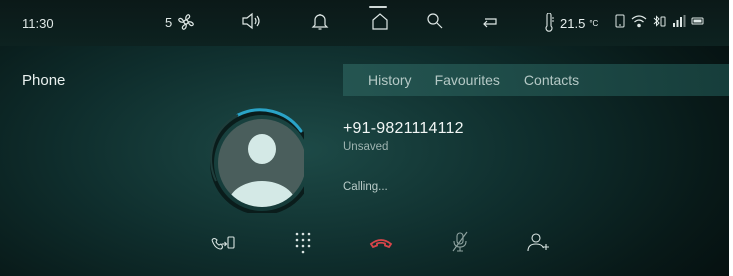  Describe the element at coordinates (303, 242) in the screenshot. I see `keypad-icon` at that location.